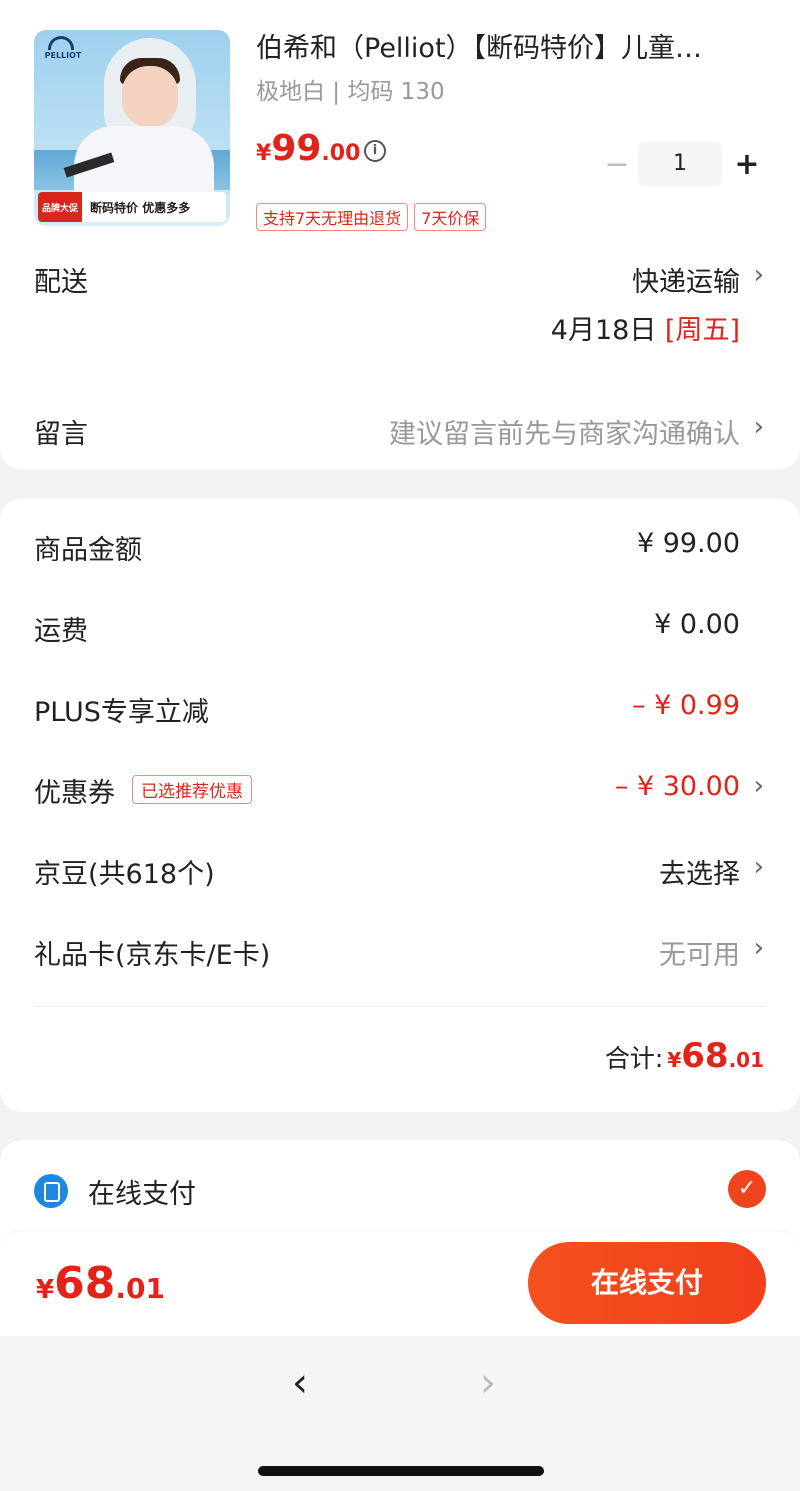  I want to click on home-indicator, so click(401, 1471).